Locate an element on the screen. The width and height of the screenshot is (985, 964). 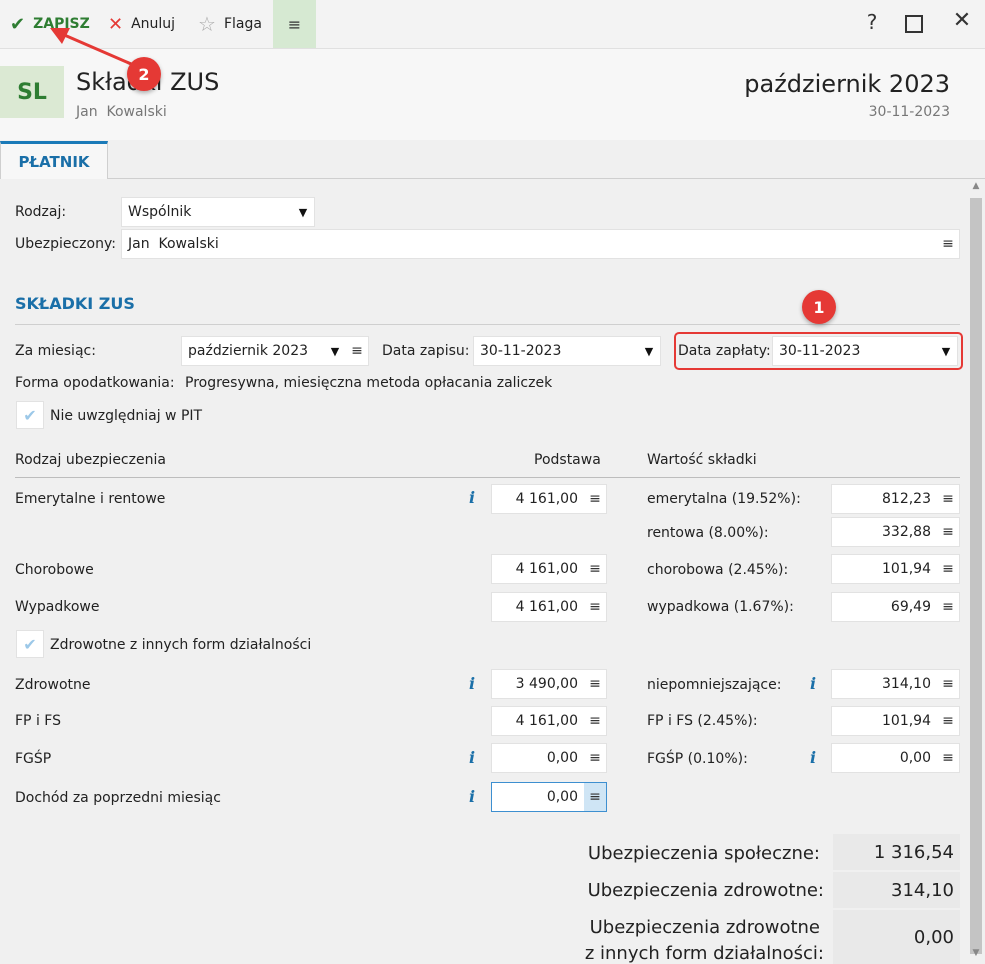
emerytalne-label: Emerytalne i rentowe is located at coordinates (90, 499).